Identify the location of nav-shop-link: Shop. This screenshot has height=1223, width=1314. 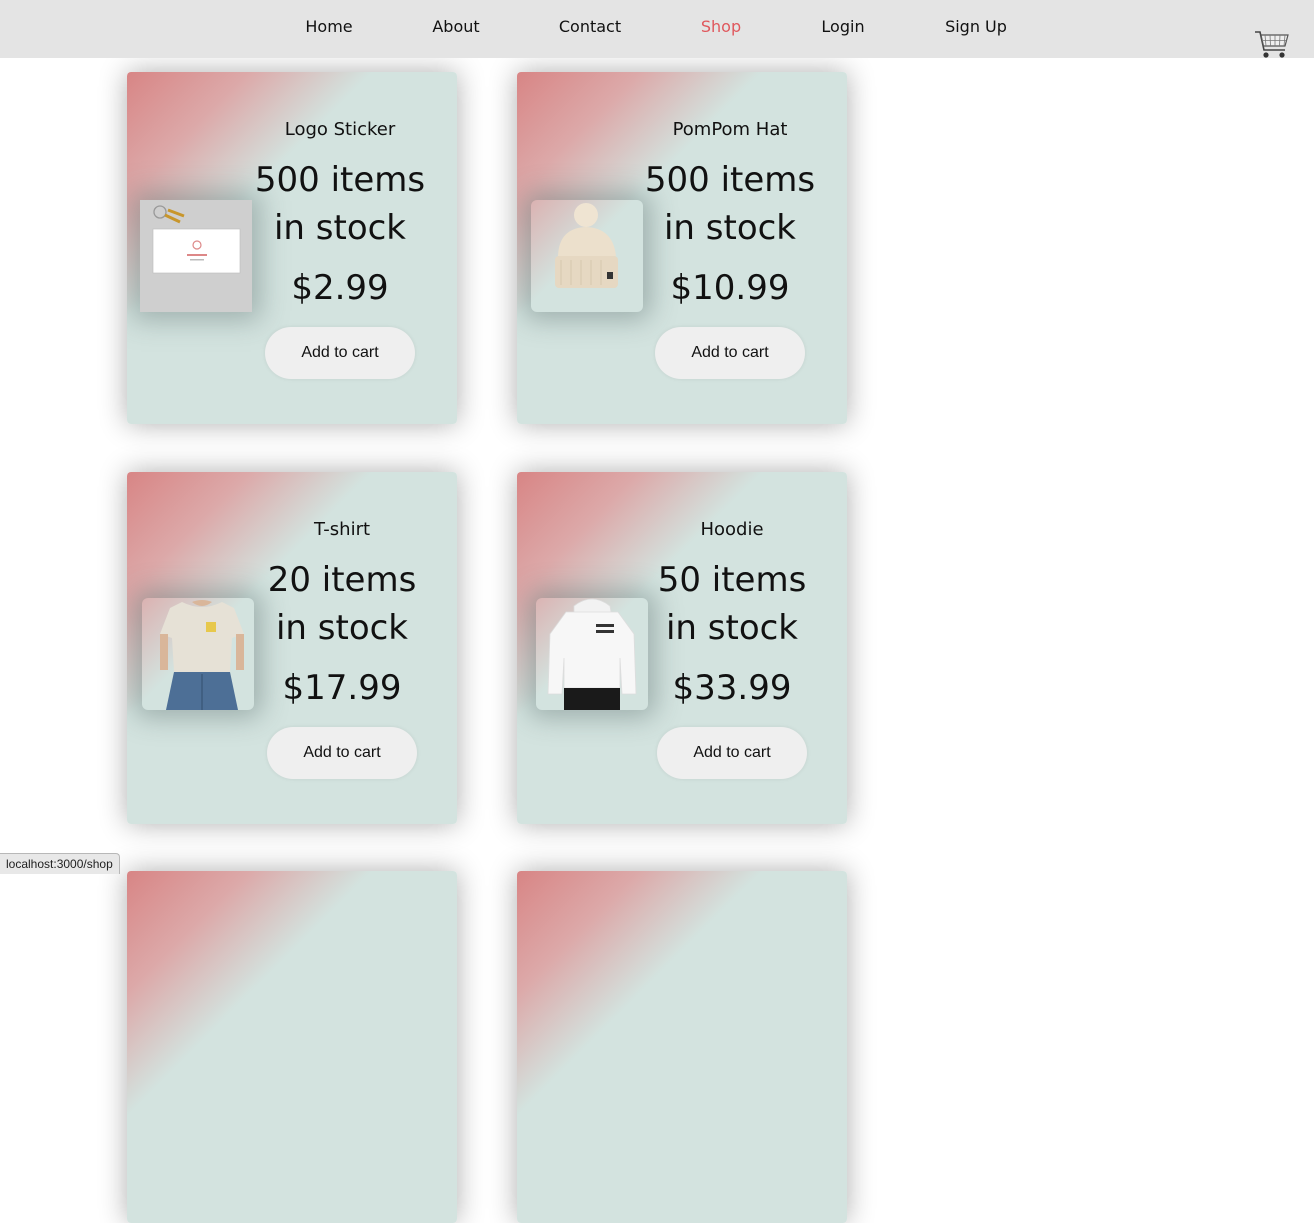
(721, 26).